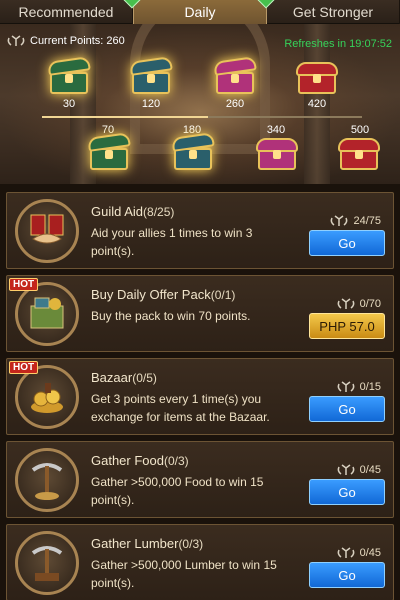 The width and height of the screenshot is (400, 600). I want to click on tab-label: Daily, so click(200, 12).